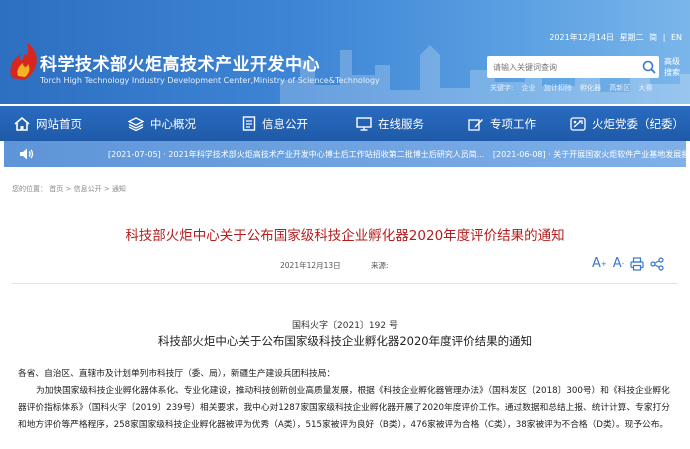  I want to click on breadcrumb-prefix: 您的位置：, so click(29, 189).